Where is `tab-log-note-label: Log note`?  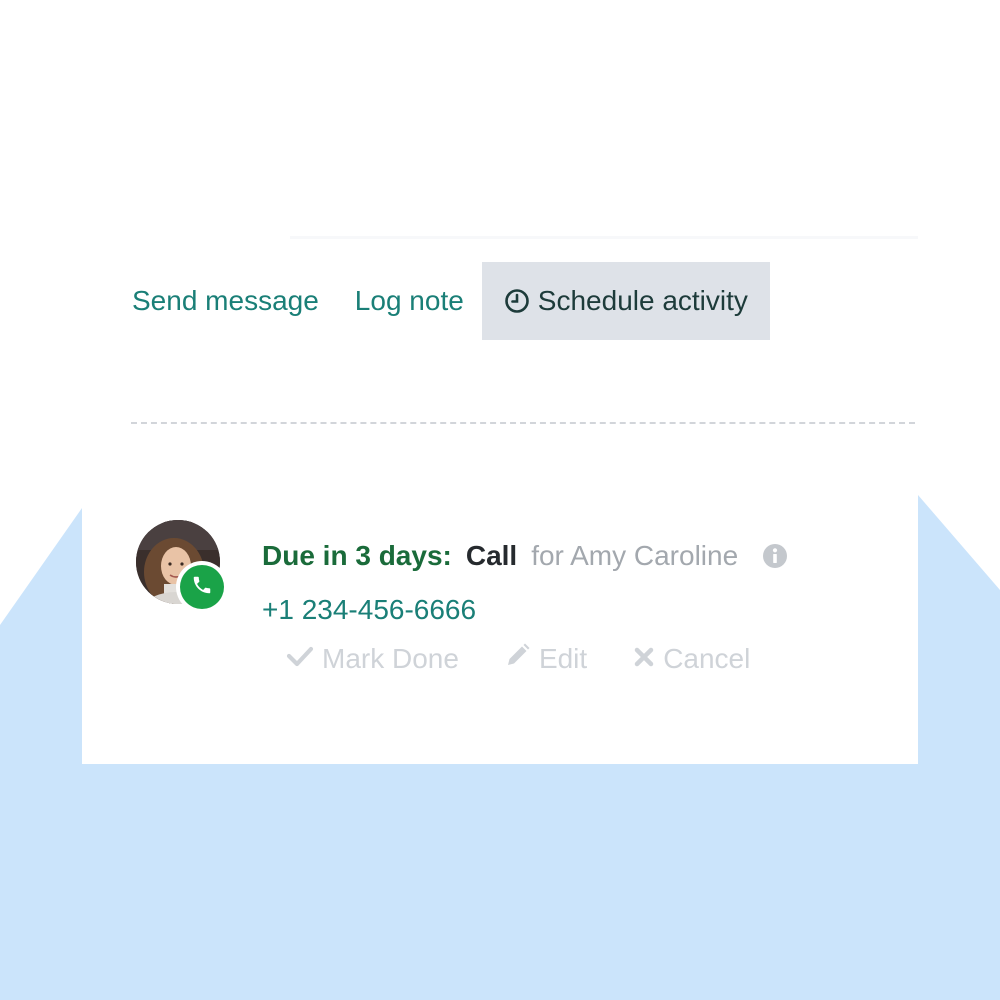
tab-log-note-label: Log note is located at coordinates (409, 300).